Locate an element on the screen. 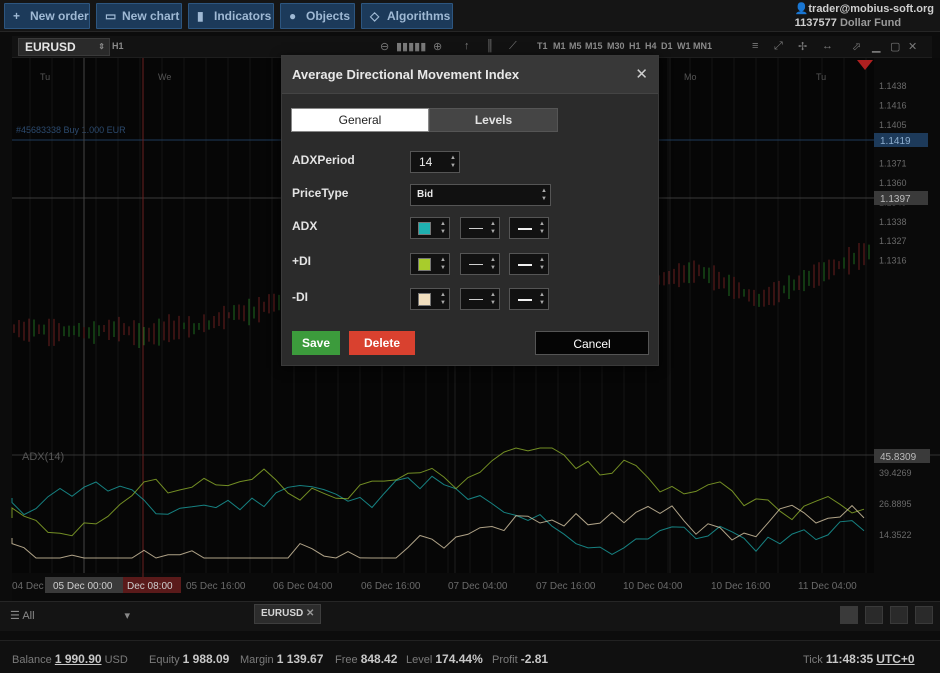 This screenshot has height=673, width=940. minus-di-label: -DI is located at coordinates (300, 297).